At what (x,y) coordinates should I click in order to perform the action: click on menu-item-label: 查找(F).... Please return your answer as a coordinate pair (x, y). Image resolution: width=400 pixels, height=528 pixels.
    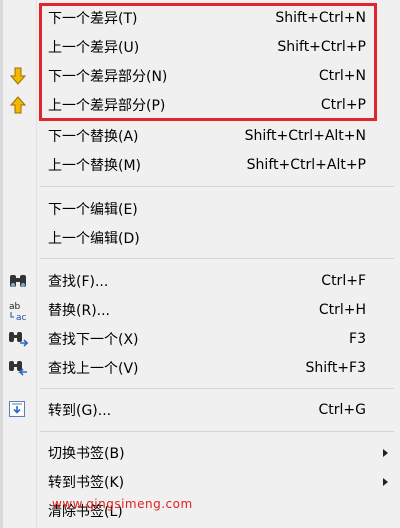
    Looking at the image, I should click on (78, 281).